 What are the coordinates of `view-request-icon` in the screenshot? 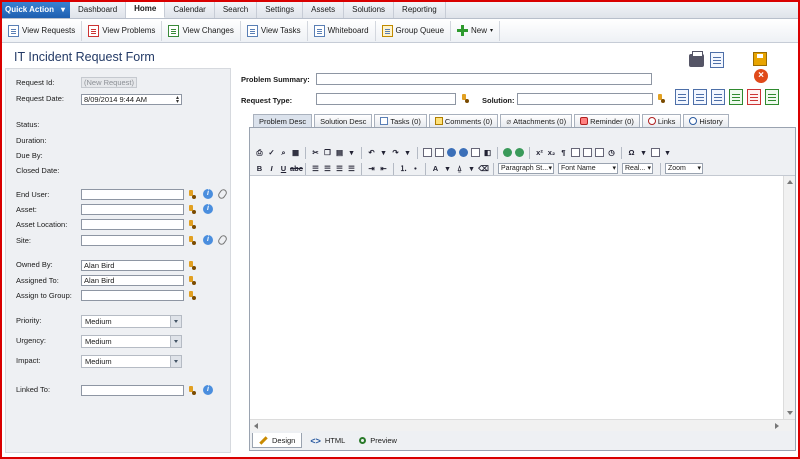 It's located at (700, 97).